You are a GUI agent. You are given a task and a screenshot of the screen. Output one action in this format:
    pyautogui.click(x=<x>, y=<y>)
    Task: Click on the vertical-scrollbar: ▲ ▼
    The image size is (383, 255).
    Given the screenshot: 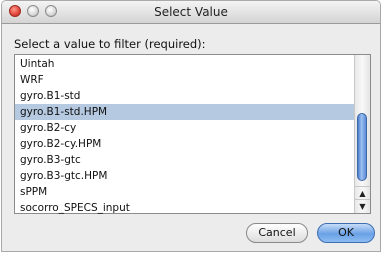 What is the action you would take?
    pyautogui.click(x=362, y=134)
    